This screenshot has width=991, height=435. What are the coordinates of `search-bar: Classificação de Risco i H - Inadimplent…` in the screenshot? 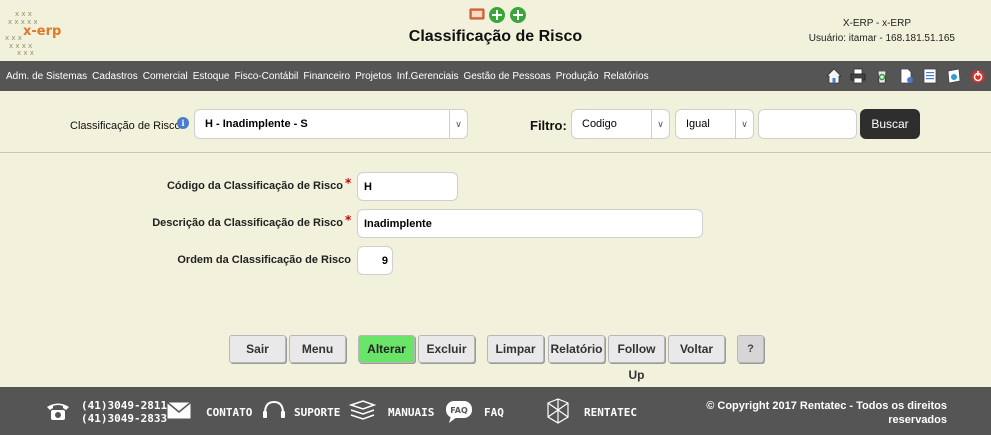 It's located at (495, 122).